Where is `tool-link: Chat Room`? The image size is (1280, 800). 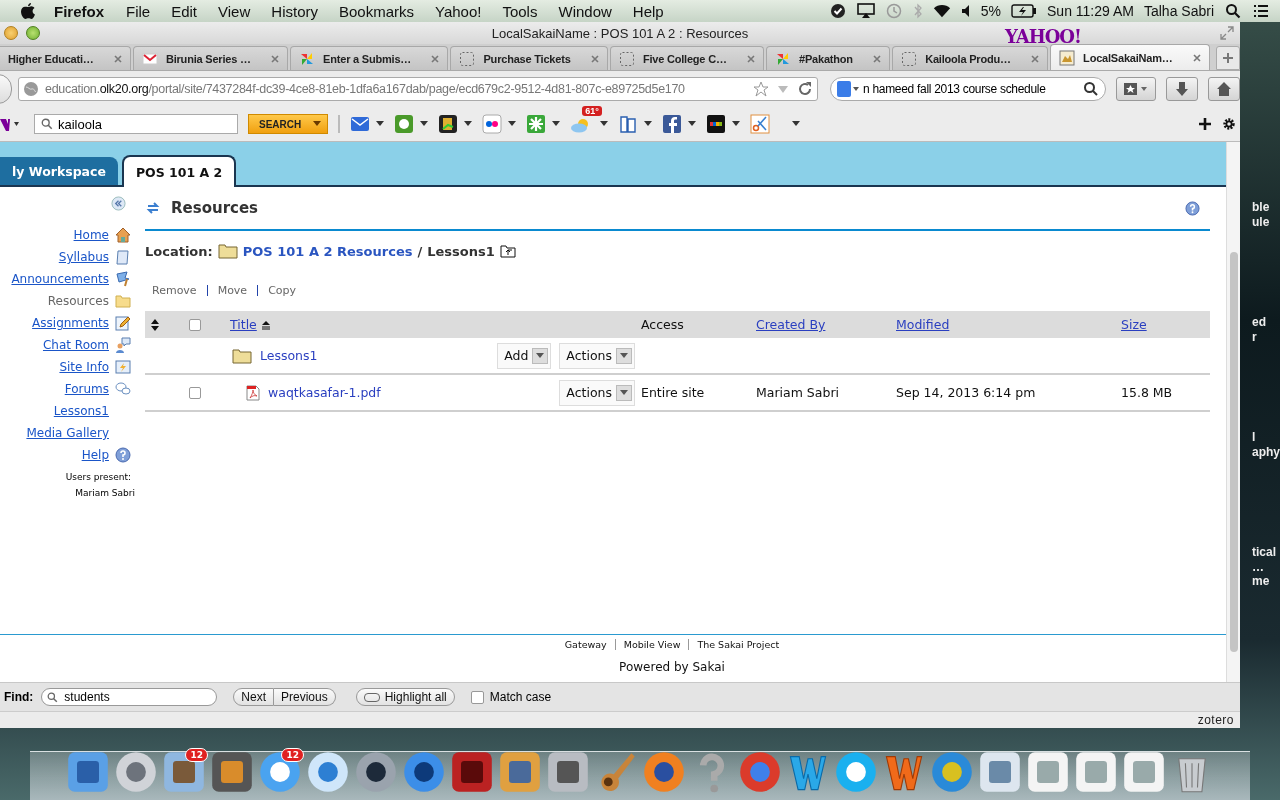 tool-link: Chat Room is located at coordinates (75, 345).